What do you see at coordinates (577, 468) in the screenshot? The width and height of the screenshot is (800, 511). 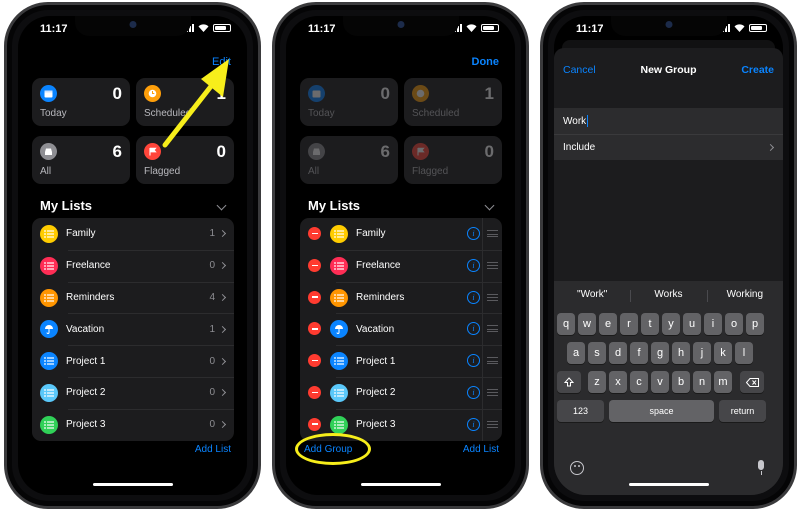 I see `emoji-icon` at bounding box center [577, 468].